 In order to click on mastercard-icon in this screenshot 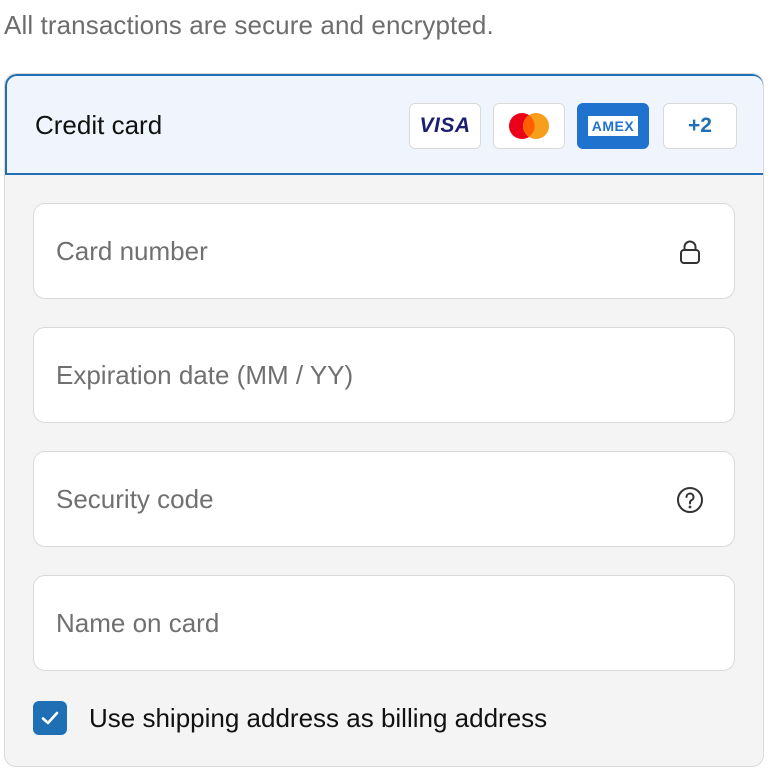, I will do `click(529, 126)`.